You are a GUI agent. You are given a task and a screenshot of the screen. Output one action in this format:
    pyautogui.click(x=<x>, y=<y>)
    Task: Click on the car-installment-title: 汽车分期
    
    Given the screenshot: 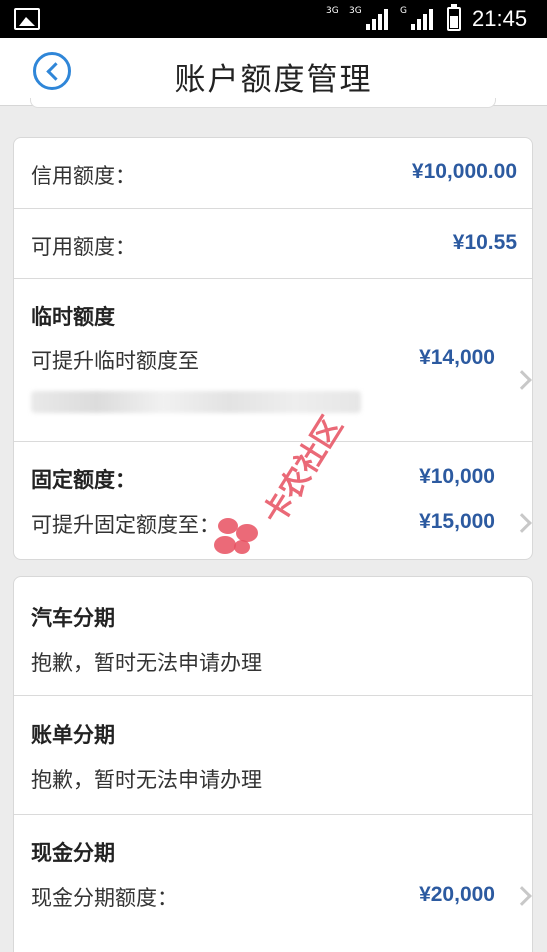 What is the action you would take?
    pyautogui.click(x=73, y=618)
    